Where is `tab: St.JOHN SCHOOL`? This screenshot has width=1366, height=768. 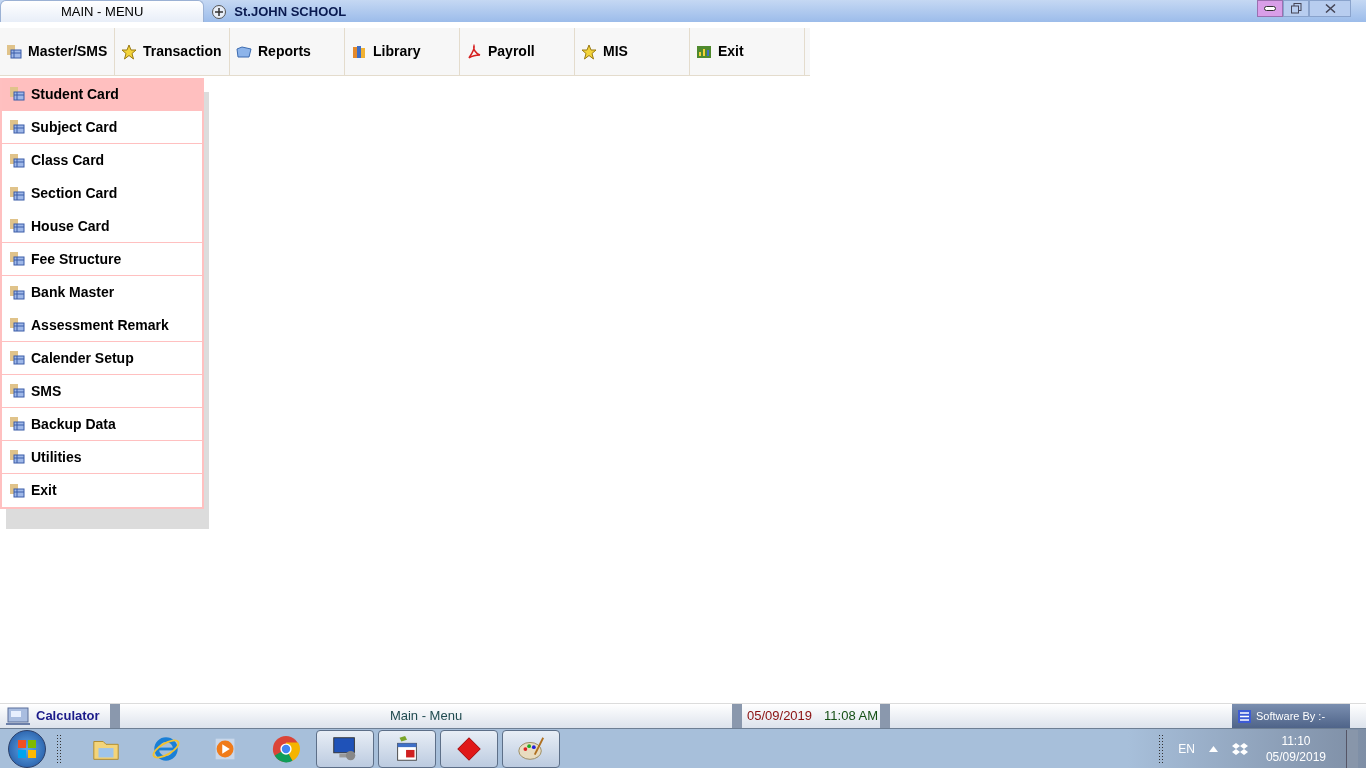
tab: St.JOHN SCHOOL is located at coordinates (279, 12).